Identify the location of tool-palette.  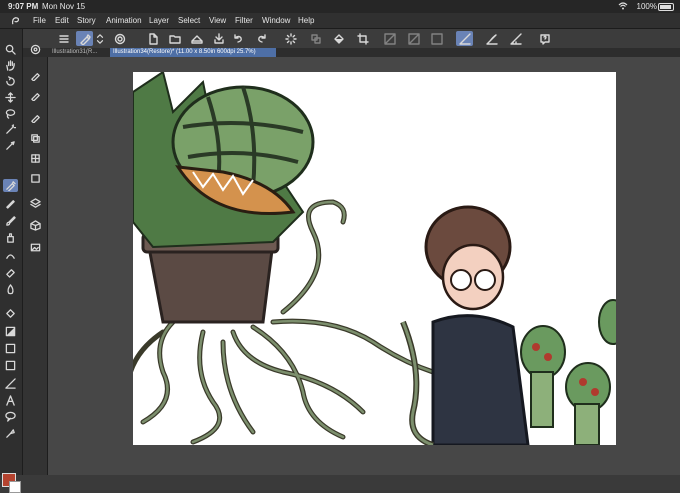
(11, 261).